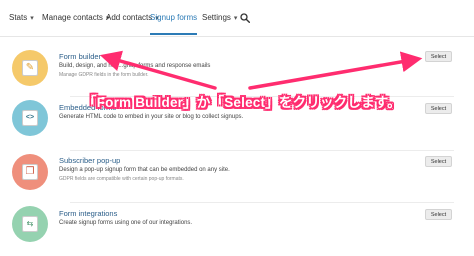 Image resolution: width=474 pixels, height=256 pixels. I want to click on annotation-callout: 「Form Builder」か「Select」をクリックします。, so click(242, 102).